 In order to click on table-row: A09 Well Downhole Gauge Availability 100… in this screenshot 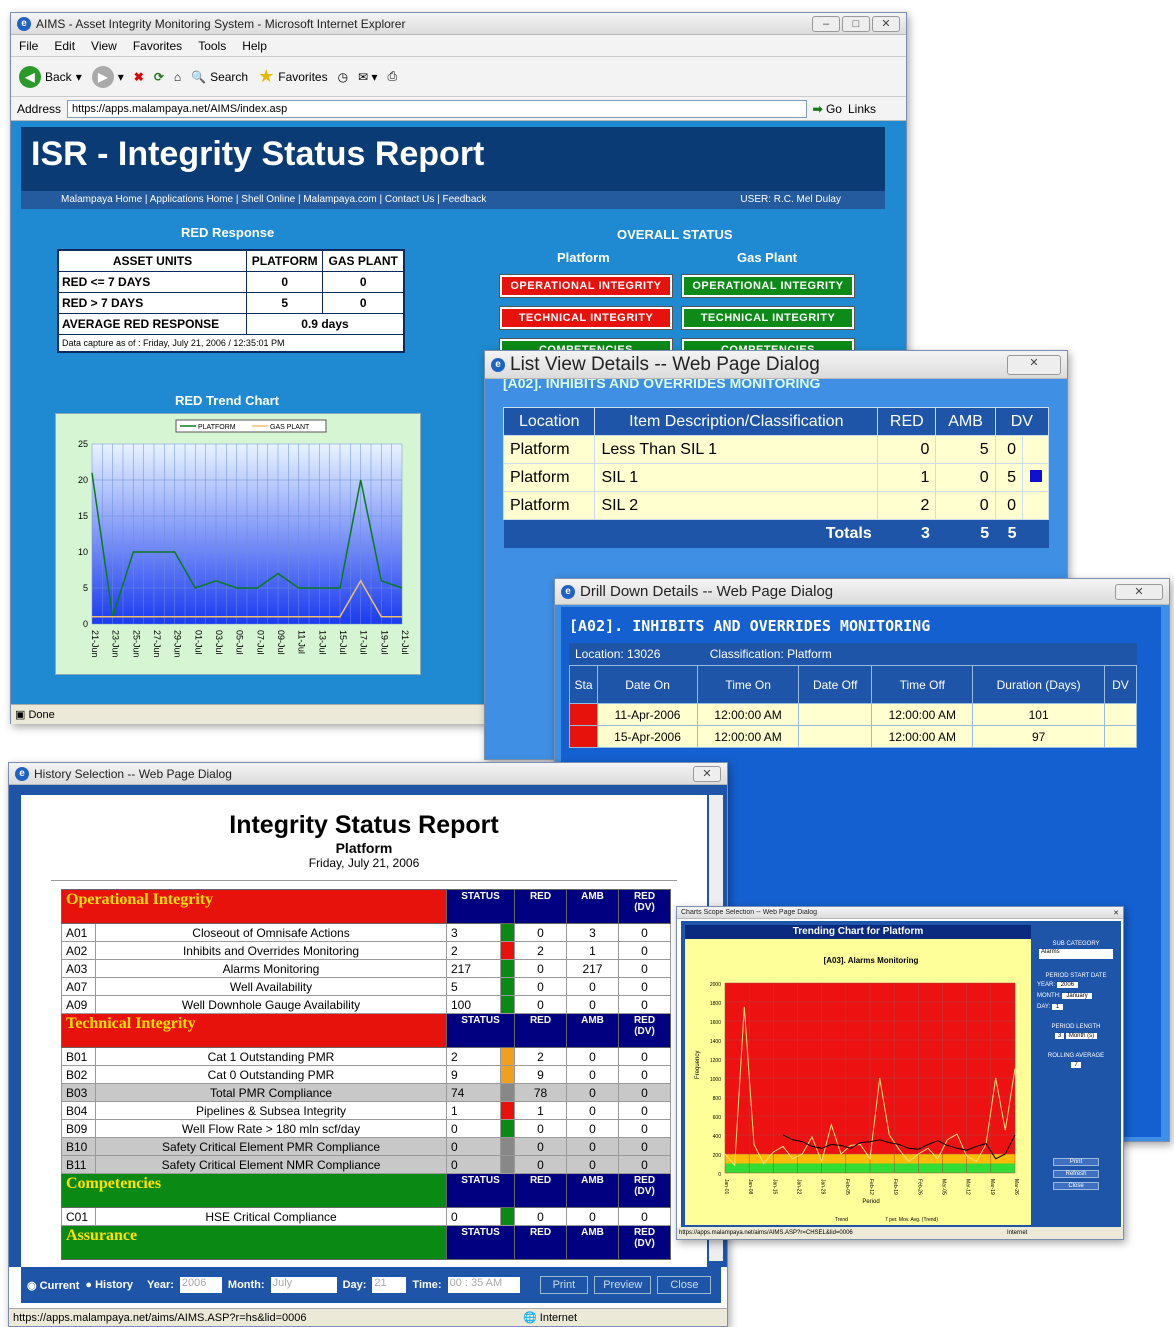, I will do `click(366, 1004)`.